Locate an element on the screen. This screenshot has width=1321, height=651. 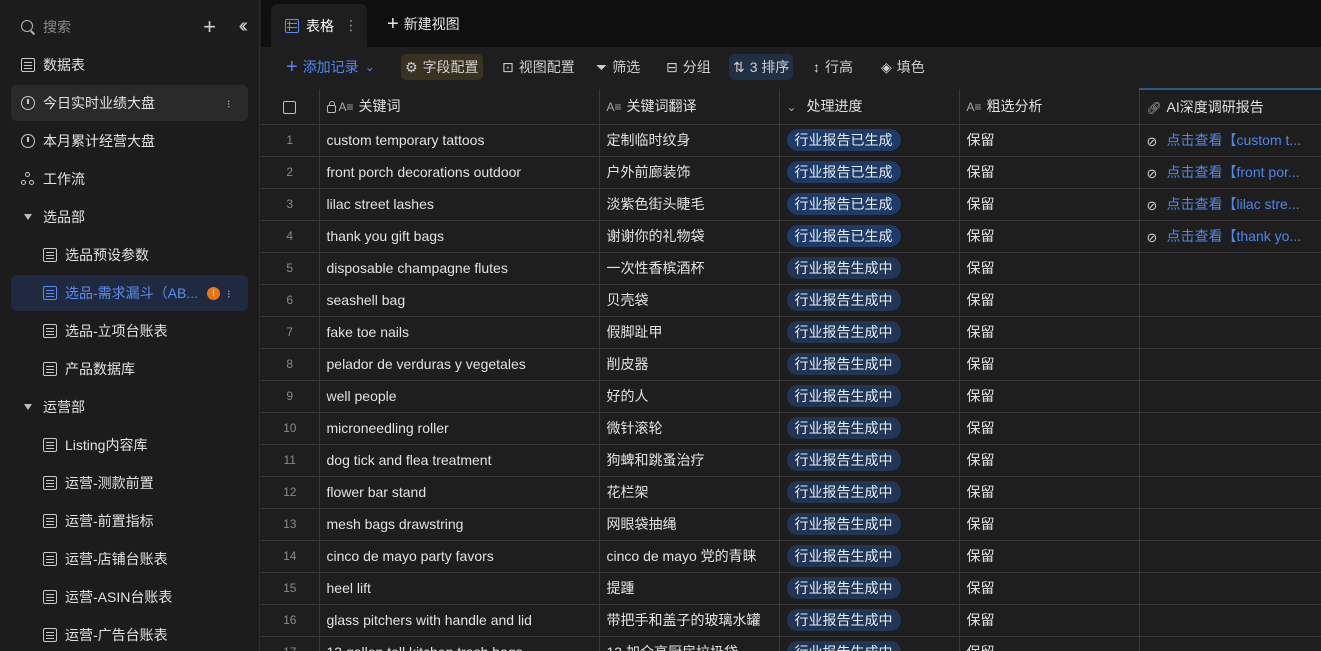
sidebar-search: 搜索 + ‹‹ is located at coordinates (129, 27).